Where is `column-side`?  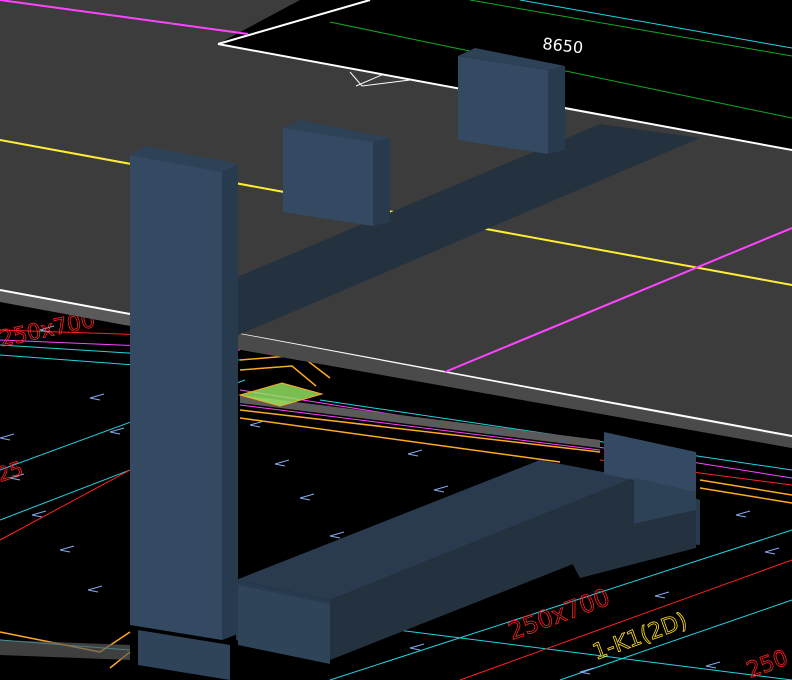 column-side is located at coordinates (230, 402).